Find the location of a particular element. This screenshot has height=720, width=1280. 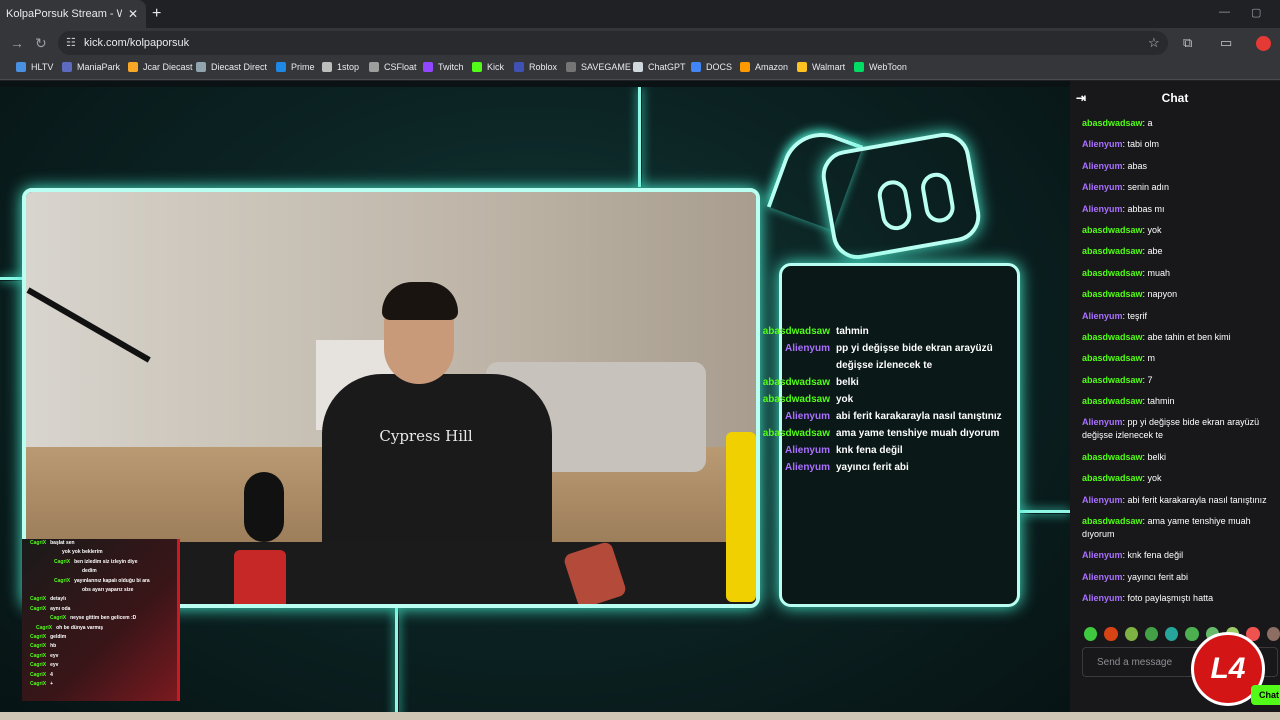

bookmark-item: 1stop is located at coordinates (340, 67).